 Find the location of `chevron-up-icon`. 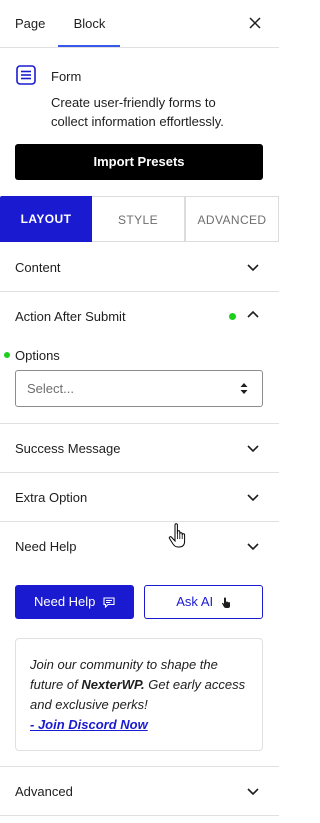

chevron-up-icon is located at coordinates (253, 314).